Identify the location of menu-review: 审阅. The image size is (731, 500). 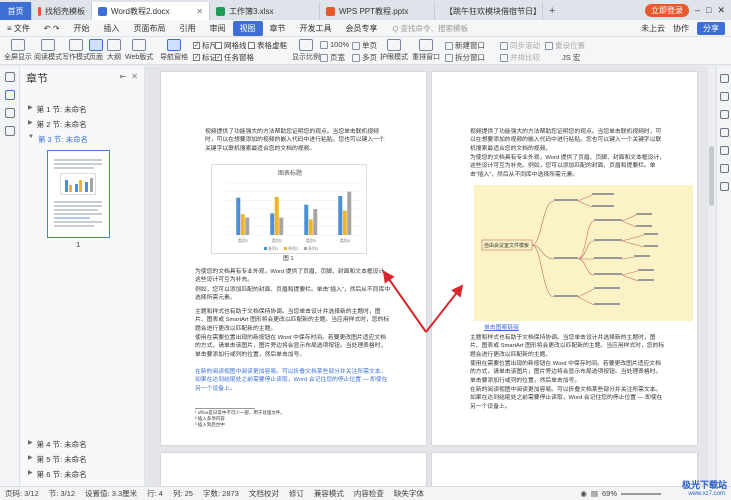
(218, 28).